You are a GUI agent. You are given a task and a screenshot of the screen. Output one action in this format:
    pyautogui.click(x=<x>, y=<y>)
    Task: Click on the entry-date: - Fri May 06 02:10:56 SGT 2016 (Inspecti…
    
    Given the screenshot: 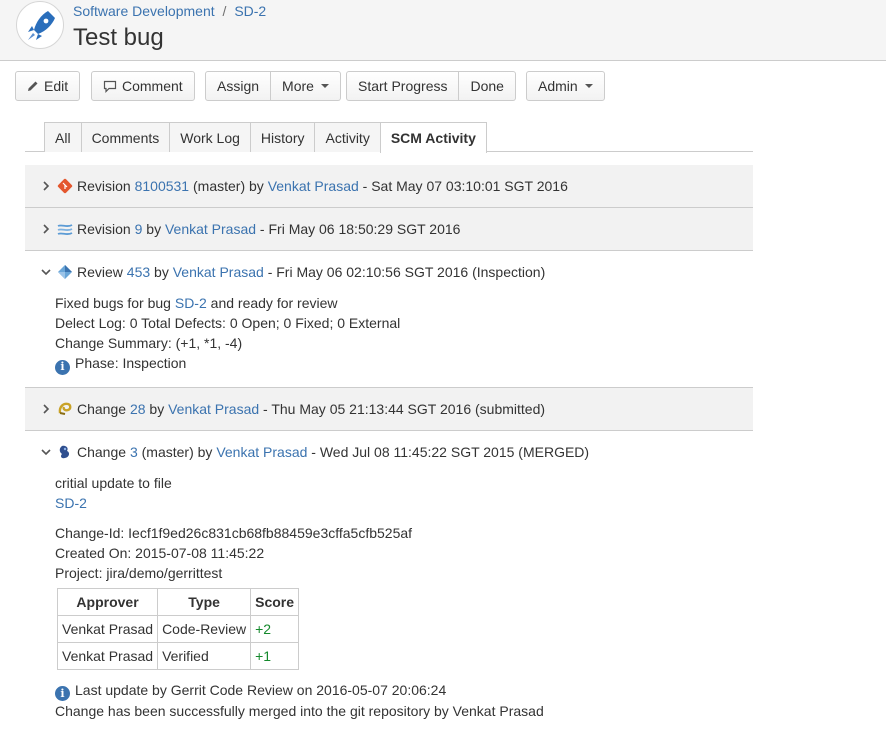 What is the action you would take?
    pyautogui.click(x=407, y=272)
    